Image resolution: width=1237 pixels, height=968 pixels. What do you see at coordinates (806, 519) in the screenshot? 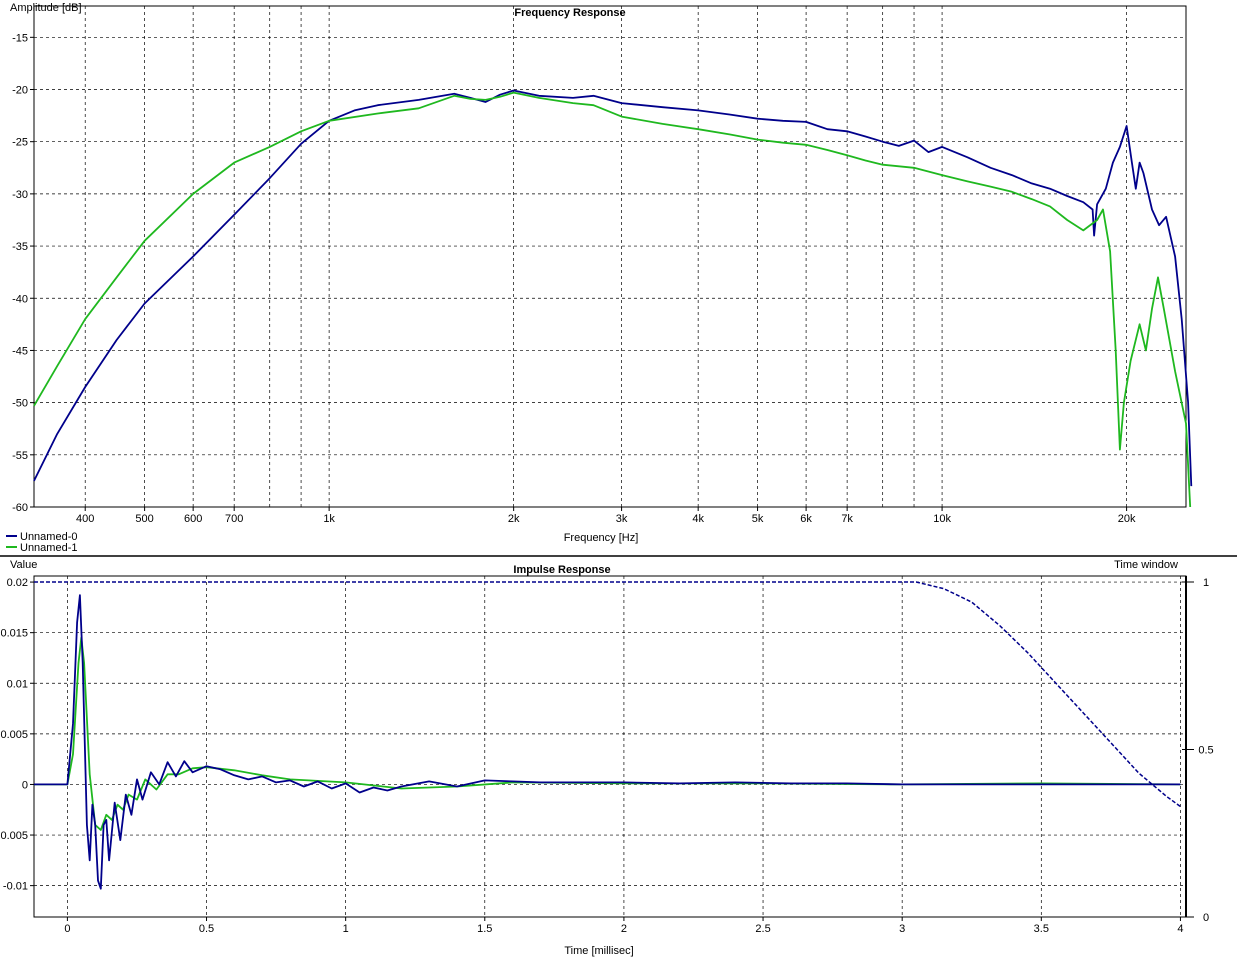
I see `x-tick-label: 6k` at bounding box center [806, 519].